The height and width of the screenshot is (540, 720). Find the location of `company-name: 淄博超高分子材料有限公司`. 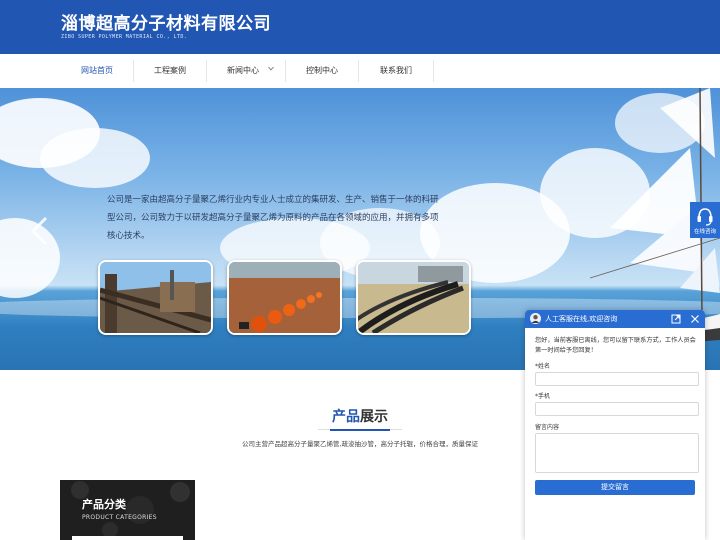

company-name: 淄博超高分子材料有限公司 is located at coordinates (166, 21).